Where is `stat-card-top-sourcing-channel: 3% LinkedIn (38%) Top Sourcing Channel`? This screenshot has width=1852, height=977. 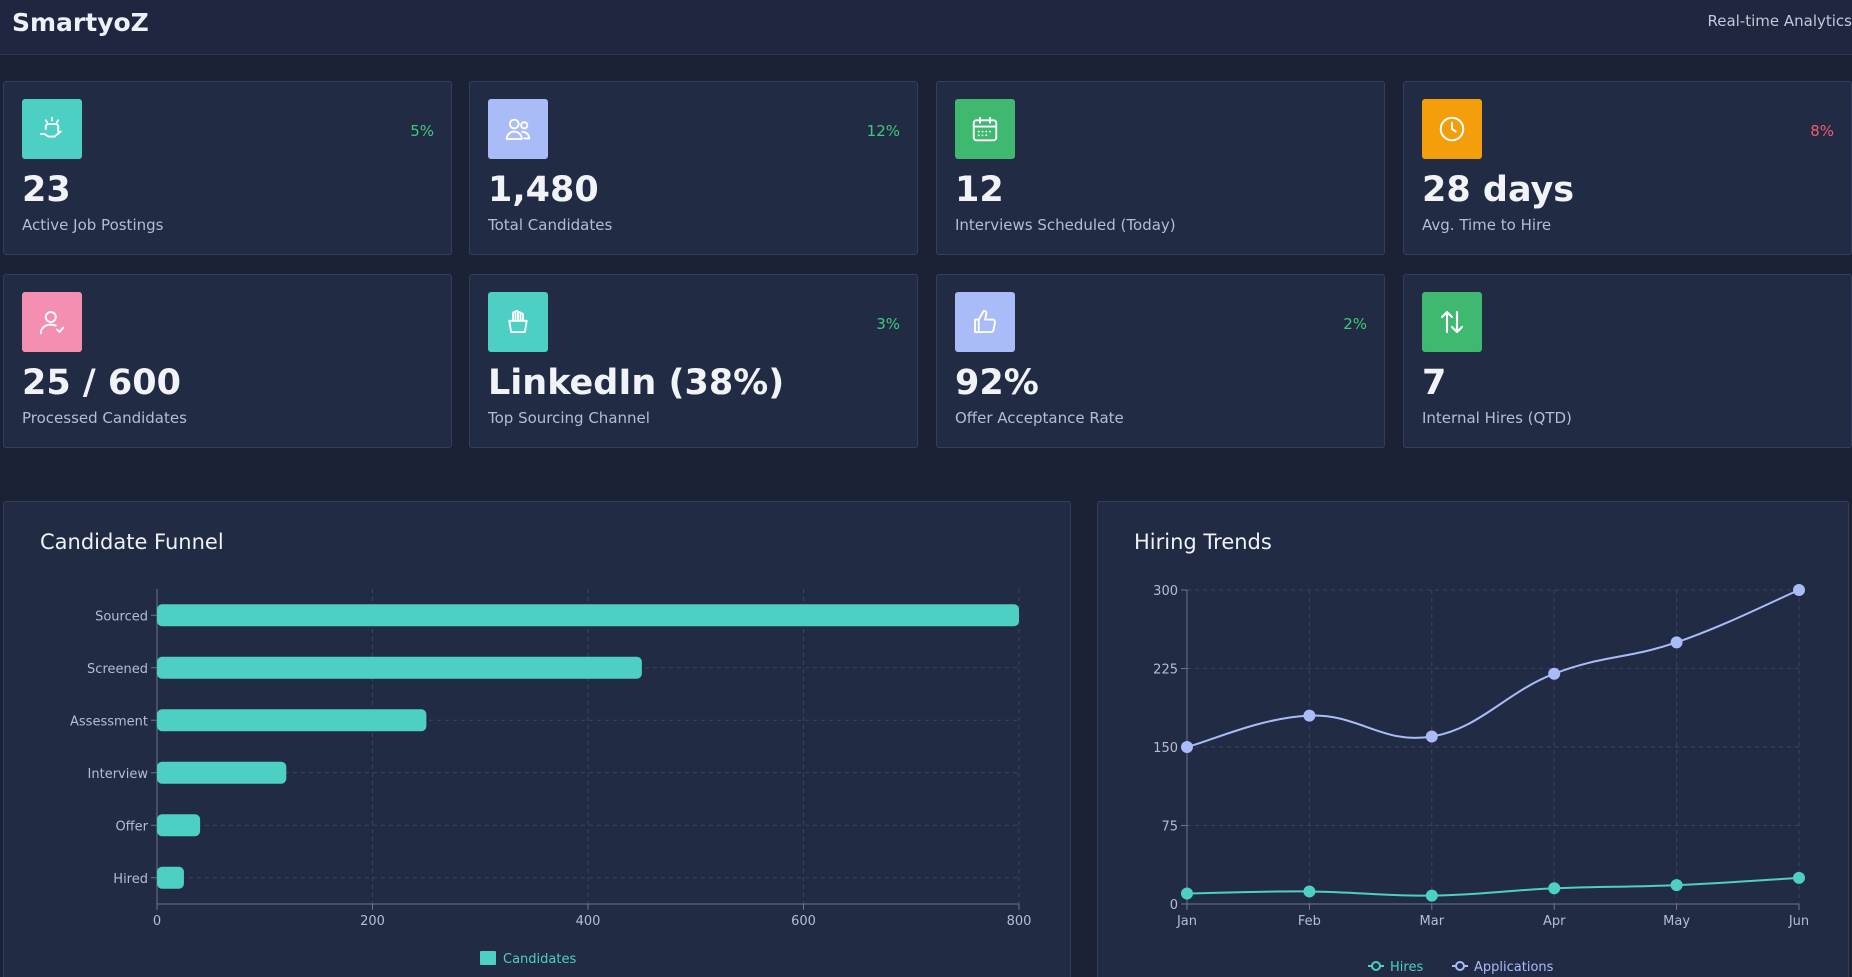
stat-card-top-sourcing-channel: 3% LinkedIn (38%) Top Sourcing Channel is located at coordinates (693, 361).